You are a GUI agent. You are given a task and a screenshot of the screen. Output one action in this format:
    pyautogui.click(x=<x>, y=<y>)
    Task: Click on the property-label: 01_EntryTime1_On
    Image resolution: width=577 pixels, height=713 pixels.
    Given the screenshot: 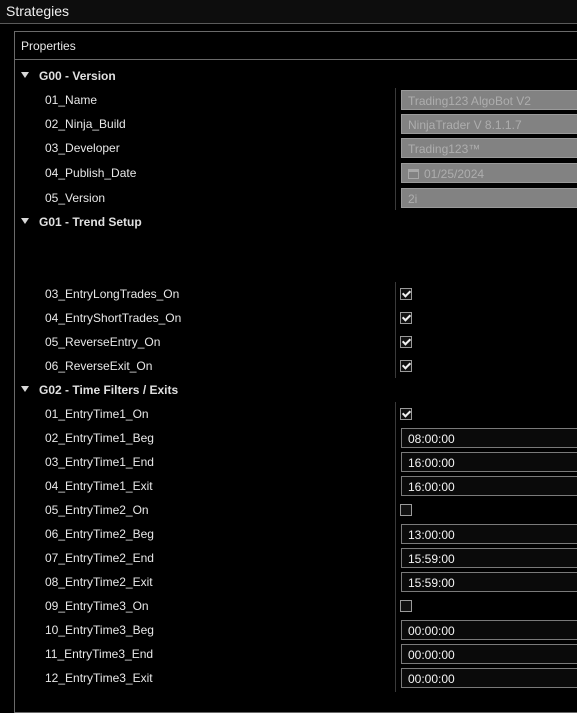 What is the action you would take?
    pyautogui.click(x=97, y=414)
    